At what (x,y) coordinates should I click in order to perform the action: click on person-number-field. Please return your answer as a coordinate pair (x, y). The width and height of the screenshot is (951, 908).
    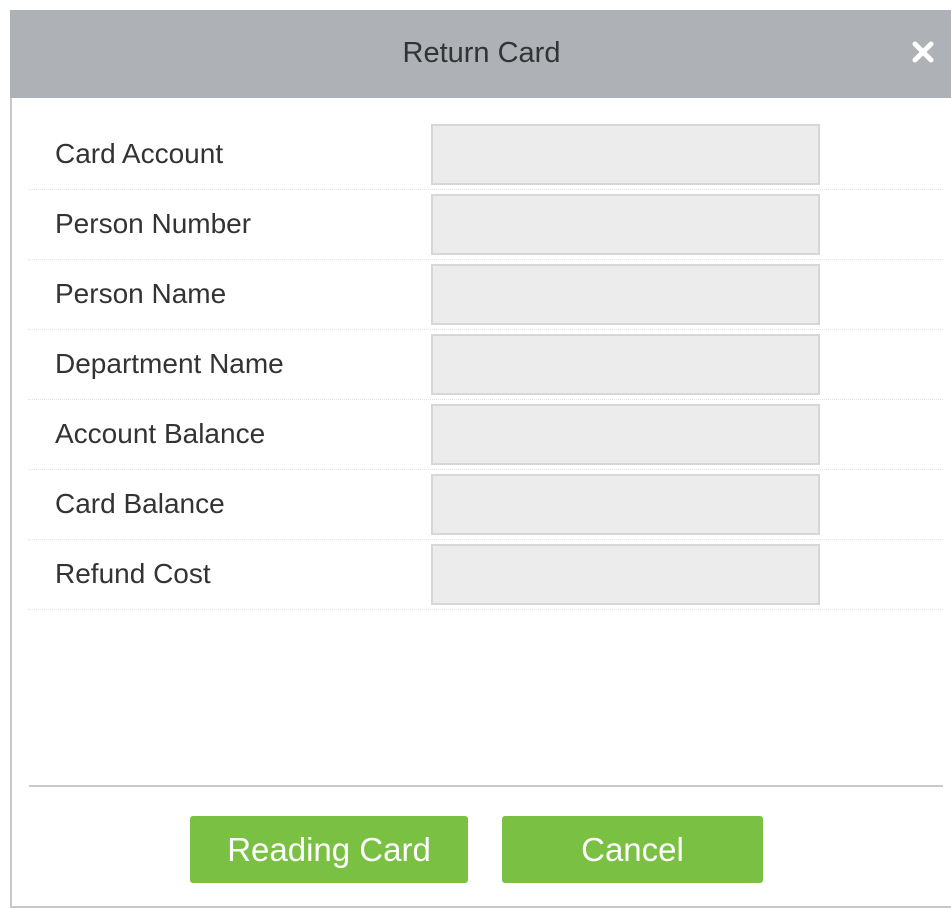
    Looking at the image, I should click on (625, 224).